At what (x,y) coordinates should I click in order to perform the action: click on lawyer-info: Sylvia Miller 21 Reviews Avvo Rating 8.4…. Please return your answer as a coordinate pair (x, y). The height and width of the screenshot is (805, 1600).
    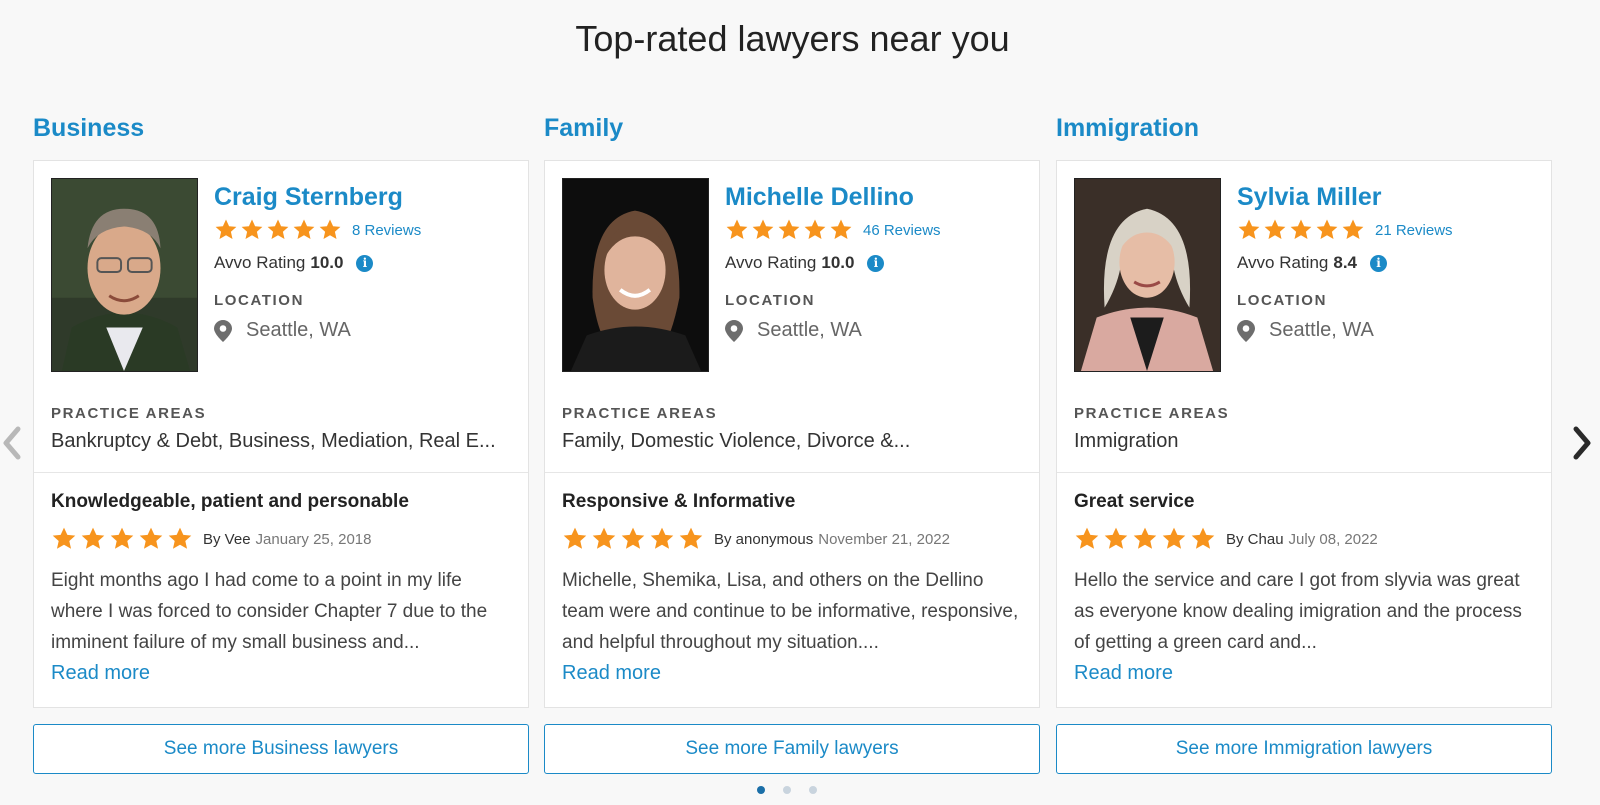
    Looking at the image, I should click on (1389, 261).